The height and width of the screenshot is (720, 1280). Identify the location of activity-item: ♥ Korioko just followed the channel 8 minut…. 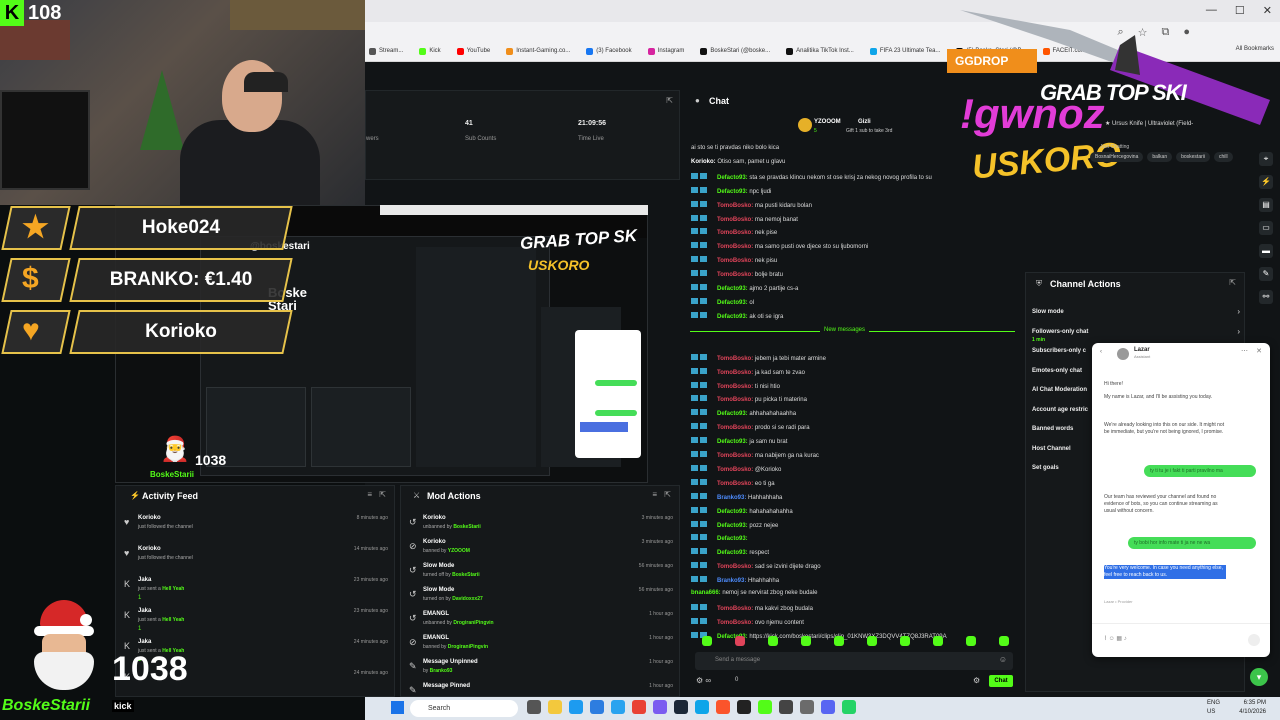
(256, 526).